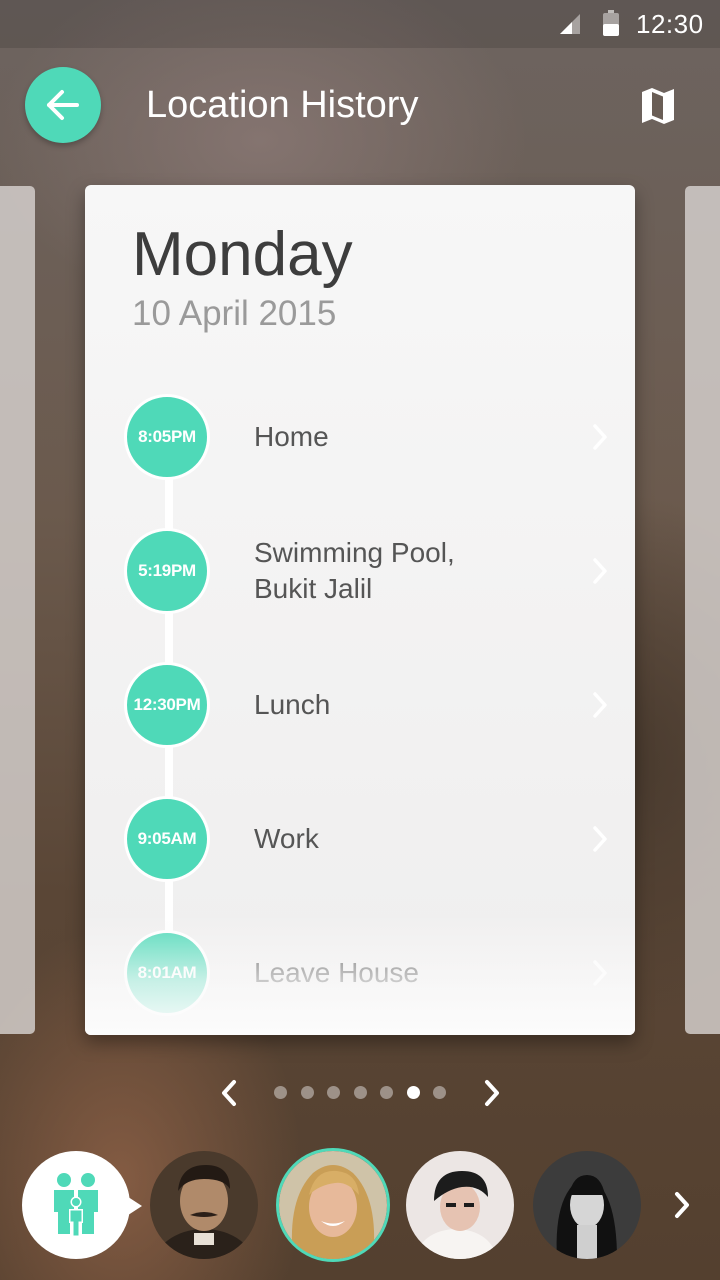 The width and height of the screenshot is (720, 1280). Describe the element at coordinates (333, 1205) in the screenshot. I see `person-avatar-selected` at that location.